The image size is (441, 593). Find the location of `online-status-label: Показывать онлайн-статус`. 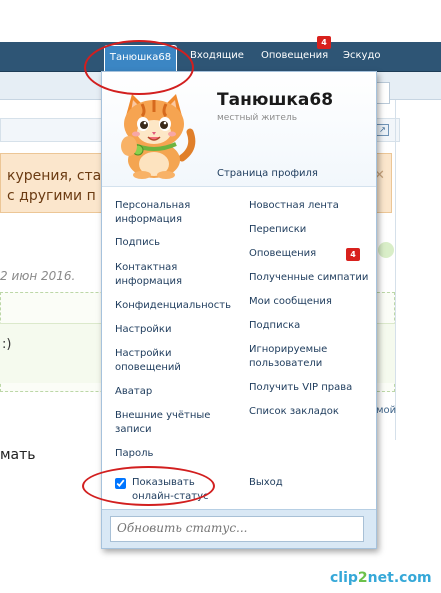

online-status-label: Показывать онлайн-статус is located at coordinates (182, 490).